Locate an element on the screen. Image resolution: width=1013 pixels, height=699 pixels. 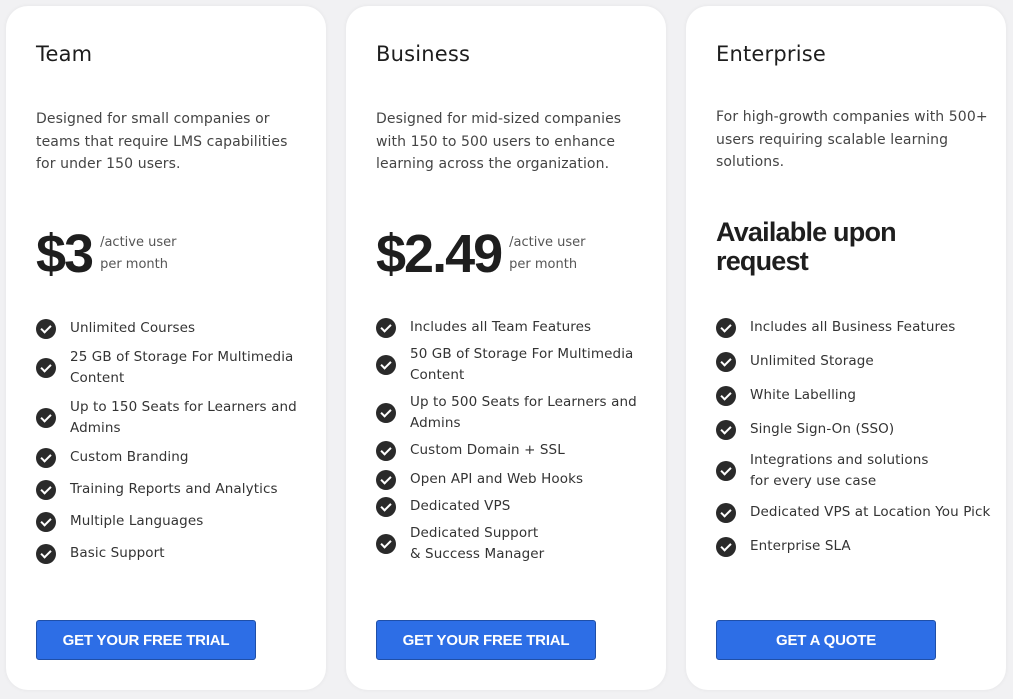
feature-item: Unlimited Storage is located at coordinates (856, 361).